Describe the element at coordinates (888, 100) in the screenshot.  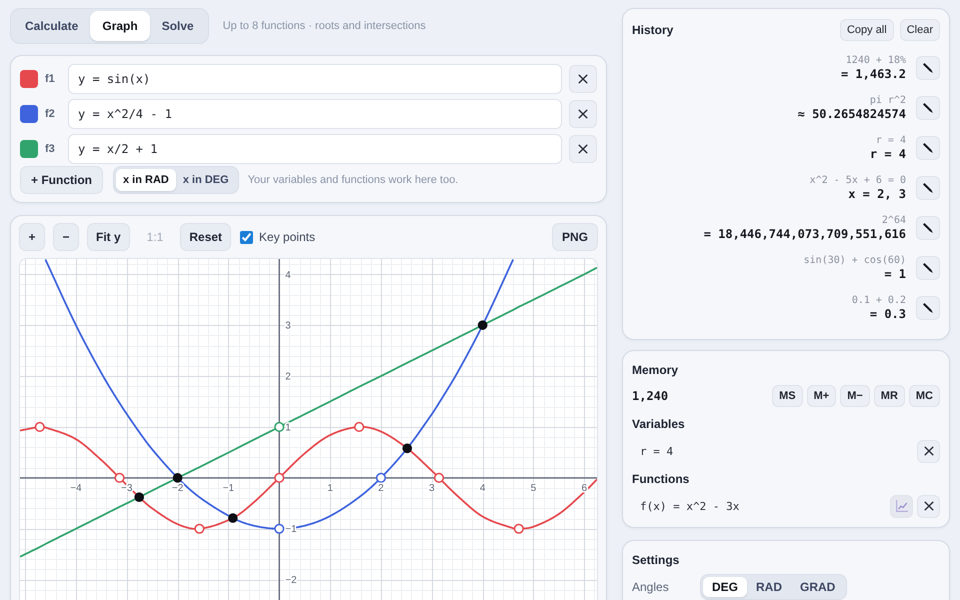
I see `history-expression: pi r^2` at that location.